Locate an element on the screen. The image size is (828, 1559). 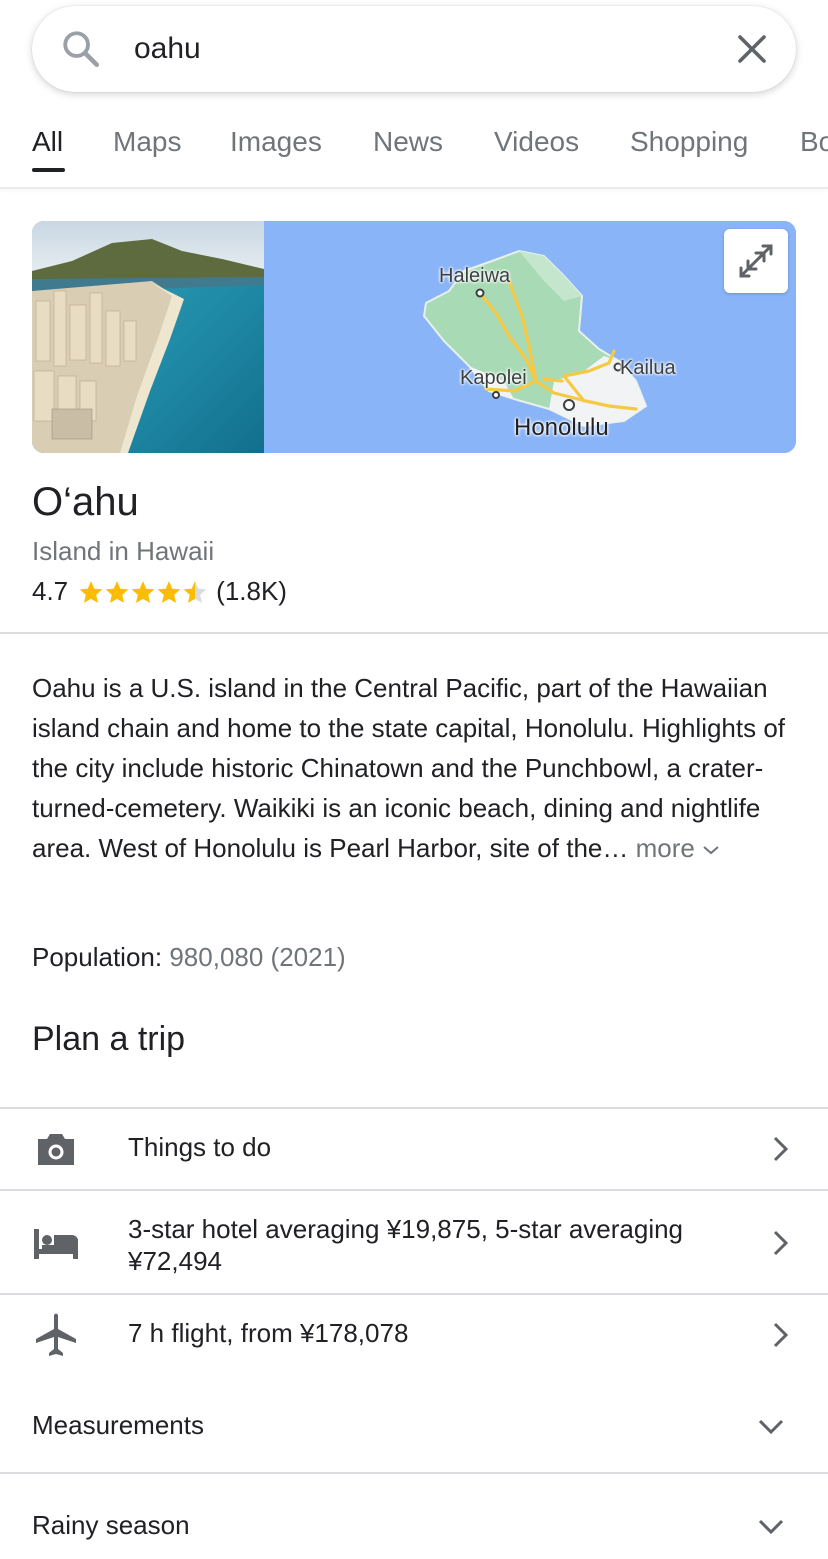
more-link: more is located at coordinates (678, 848).